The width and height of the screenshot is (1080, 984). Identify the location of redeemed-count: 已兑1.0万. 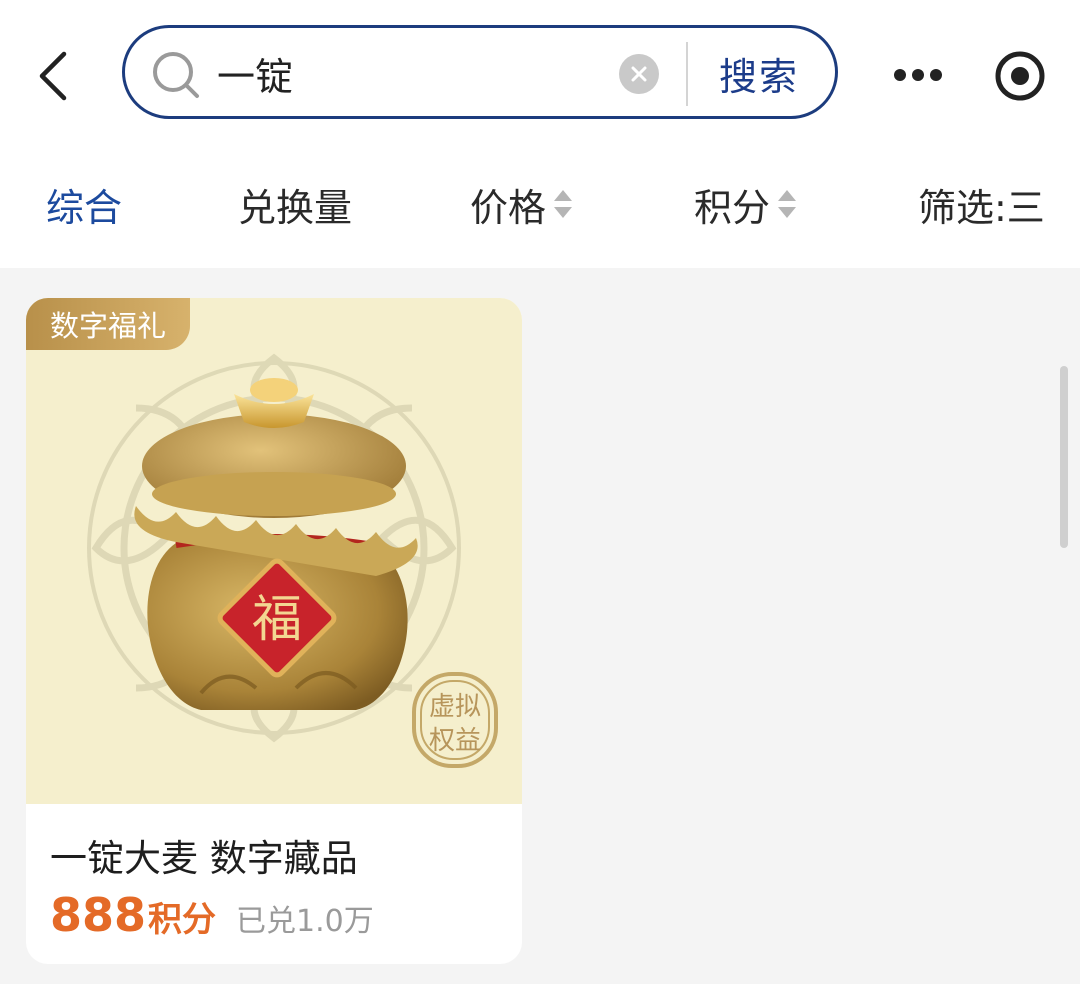
(305, 921).